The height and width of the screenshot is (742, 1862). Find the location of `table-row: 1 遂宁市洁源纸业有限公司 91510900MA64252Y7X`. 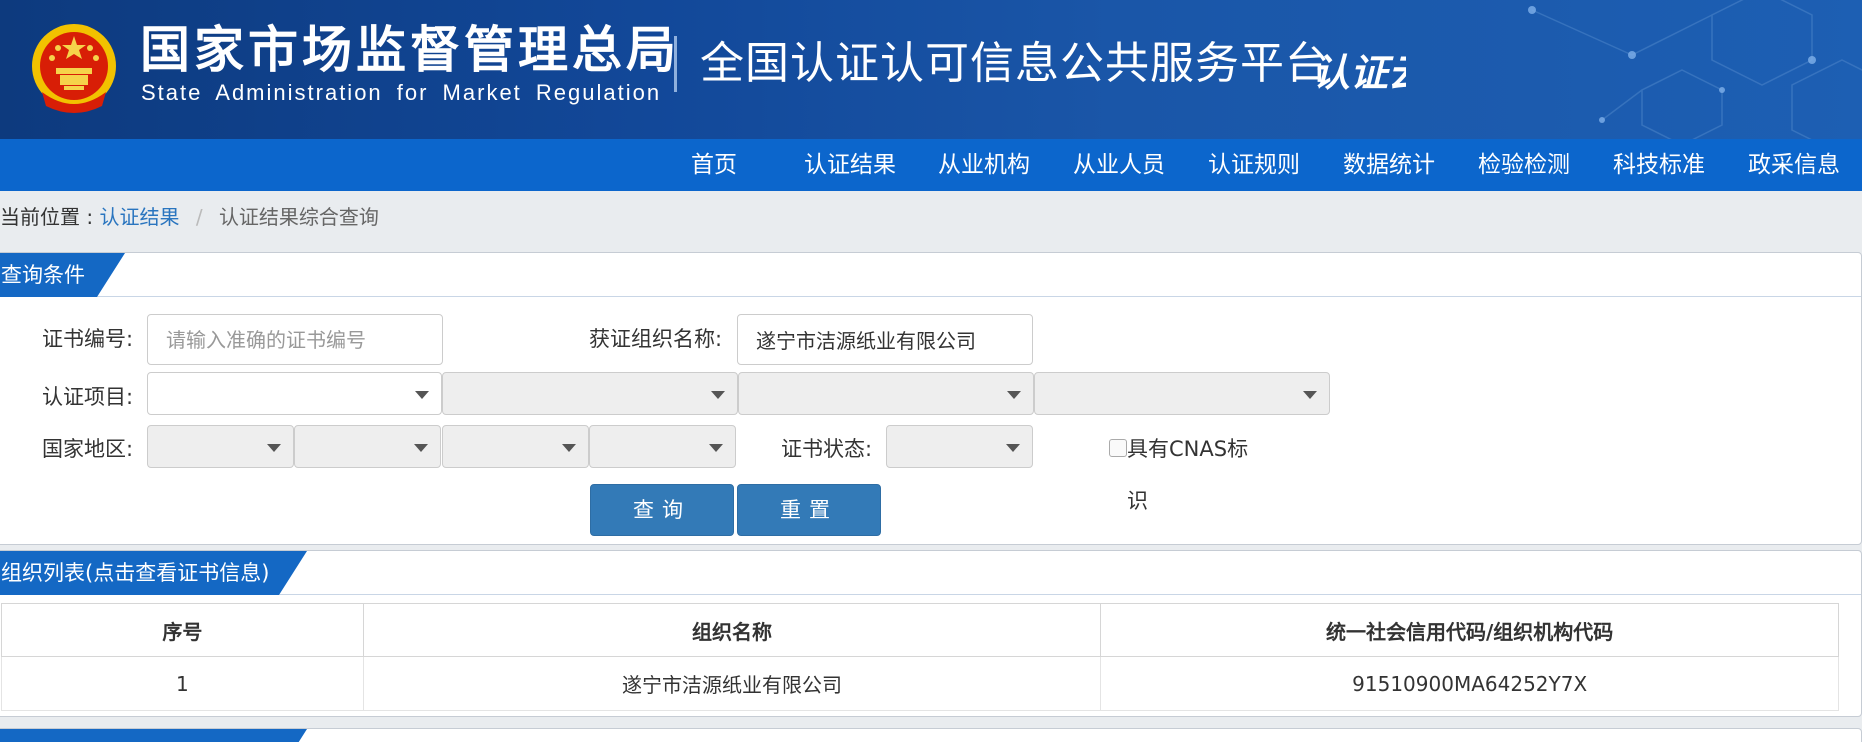

table-row: 1 遂宁市洁源纸业有限公司 91510900MA64252Y7X is located at coordinates (920, 683).